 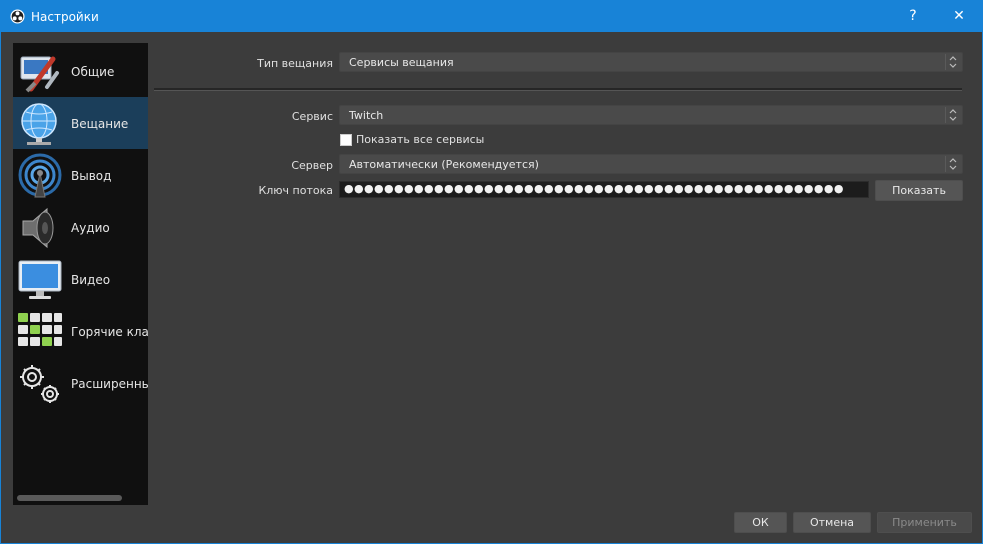 What do you see at coordinates (295, 190) in the screenshot?
I see `stream-key-label: Ключ потока` at bounding box center [295, 190].